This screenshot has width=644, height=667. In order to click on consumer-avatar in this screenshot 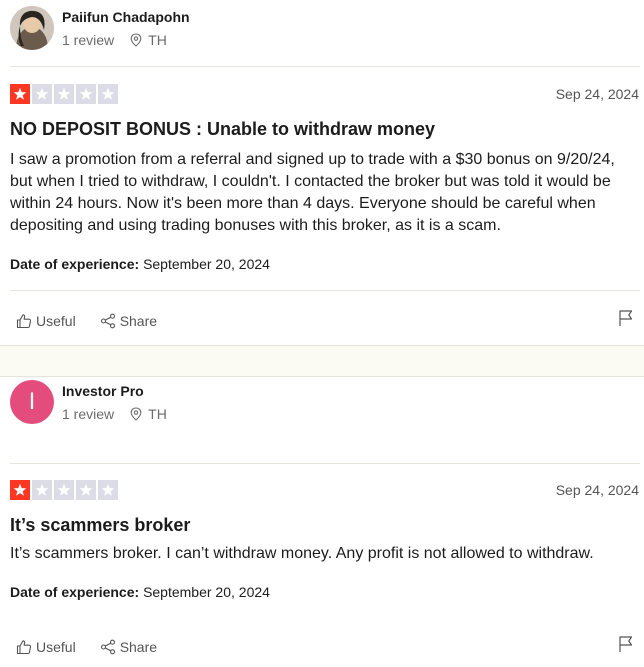, I will do `click(32, 28)`.